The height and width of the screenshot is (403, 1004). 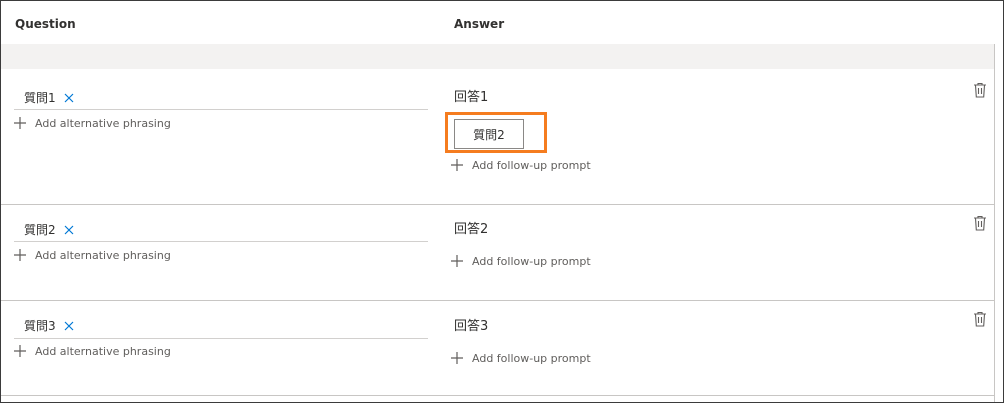 What do you see at coordinates (471, 326) in the screenshot?
I see `answer-text: 回答3` at bounding box center [471, 326].